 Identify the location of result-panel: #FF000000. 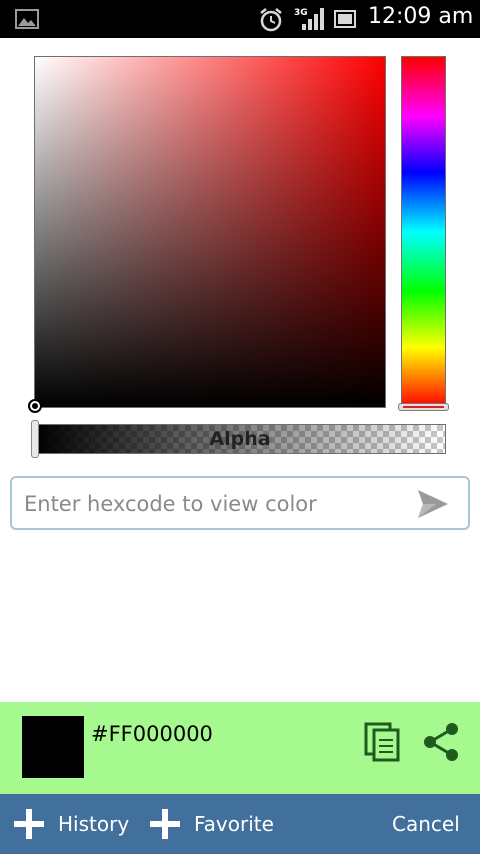
(240, 748).